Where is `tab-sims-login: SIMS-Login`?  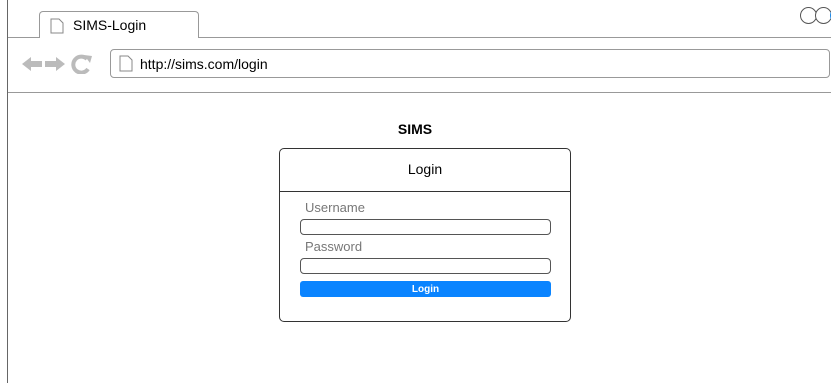
tab-sims-login: SIMS-Login is located at coordinates (119, 24).